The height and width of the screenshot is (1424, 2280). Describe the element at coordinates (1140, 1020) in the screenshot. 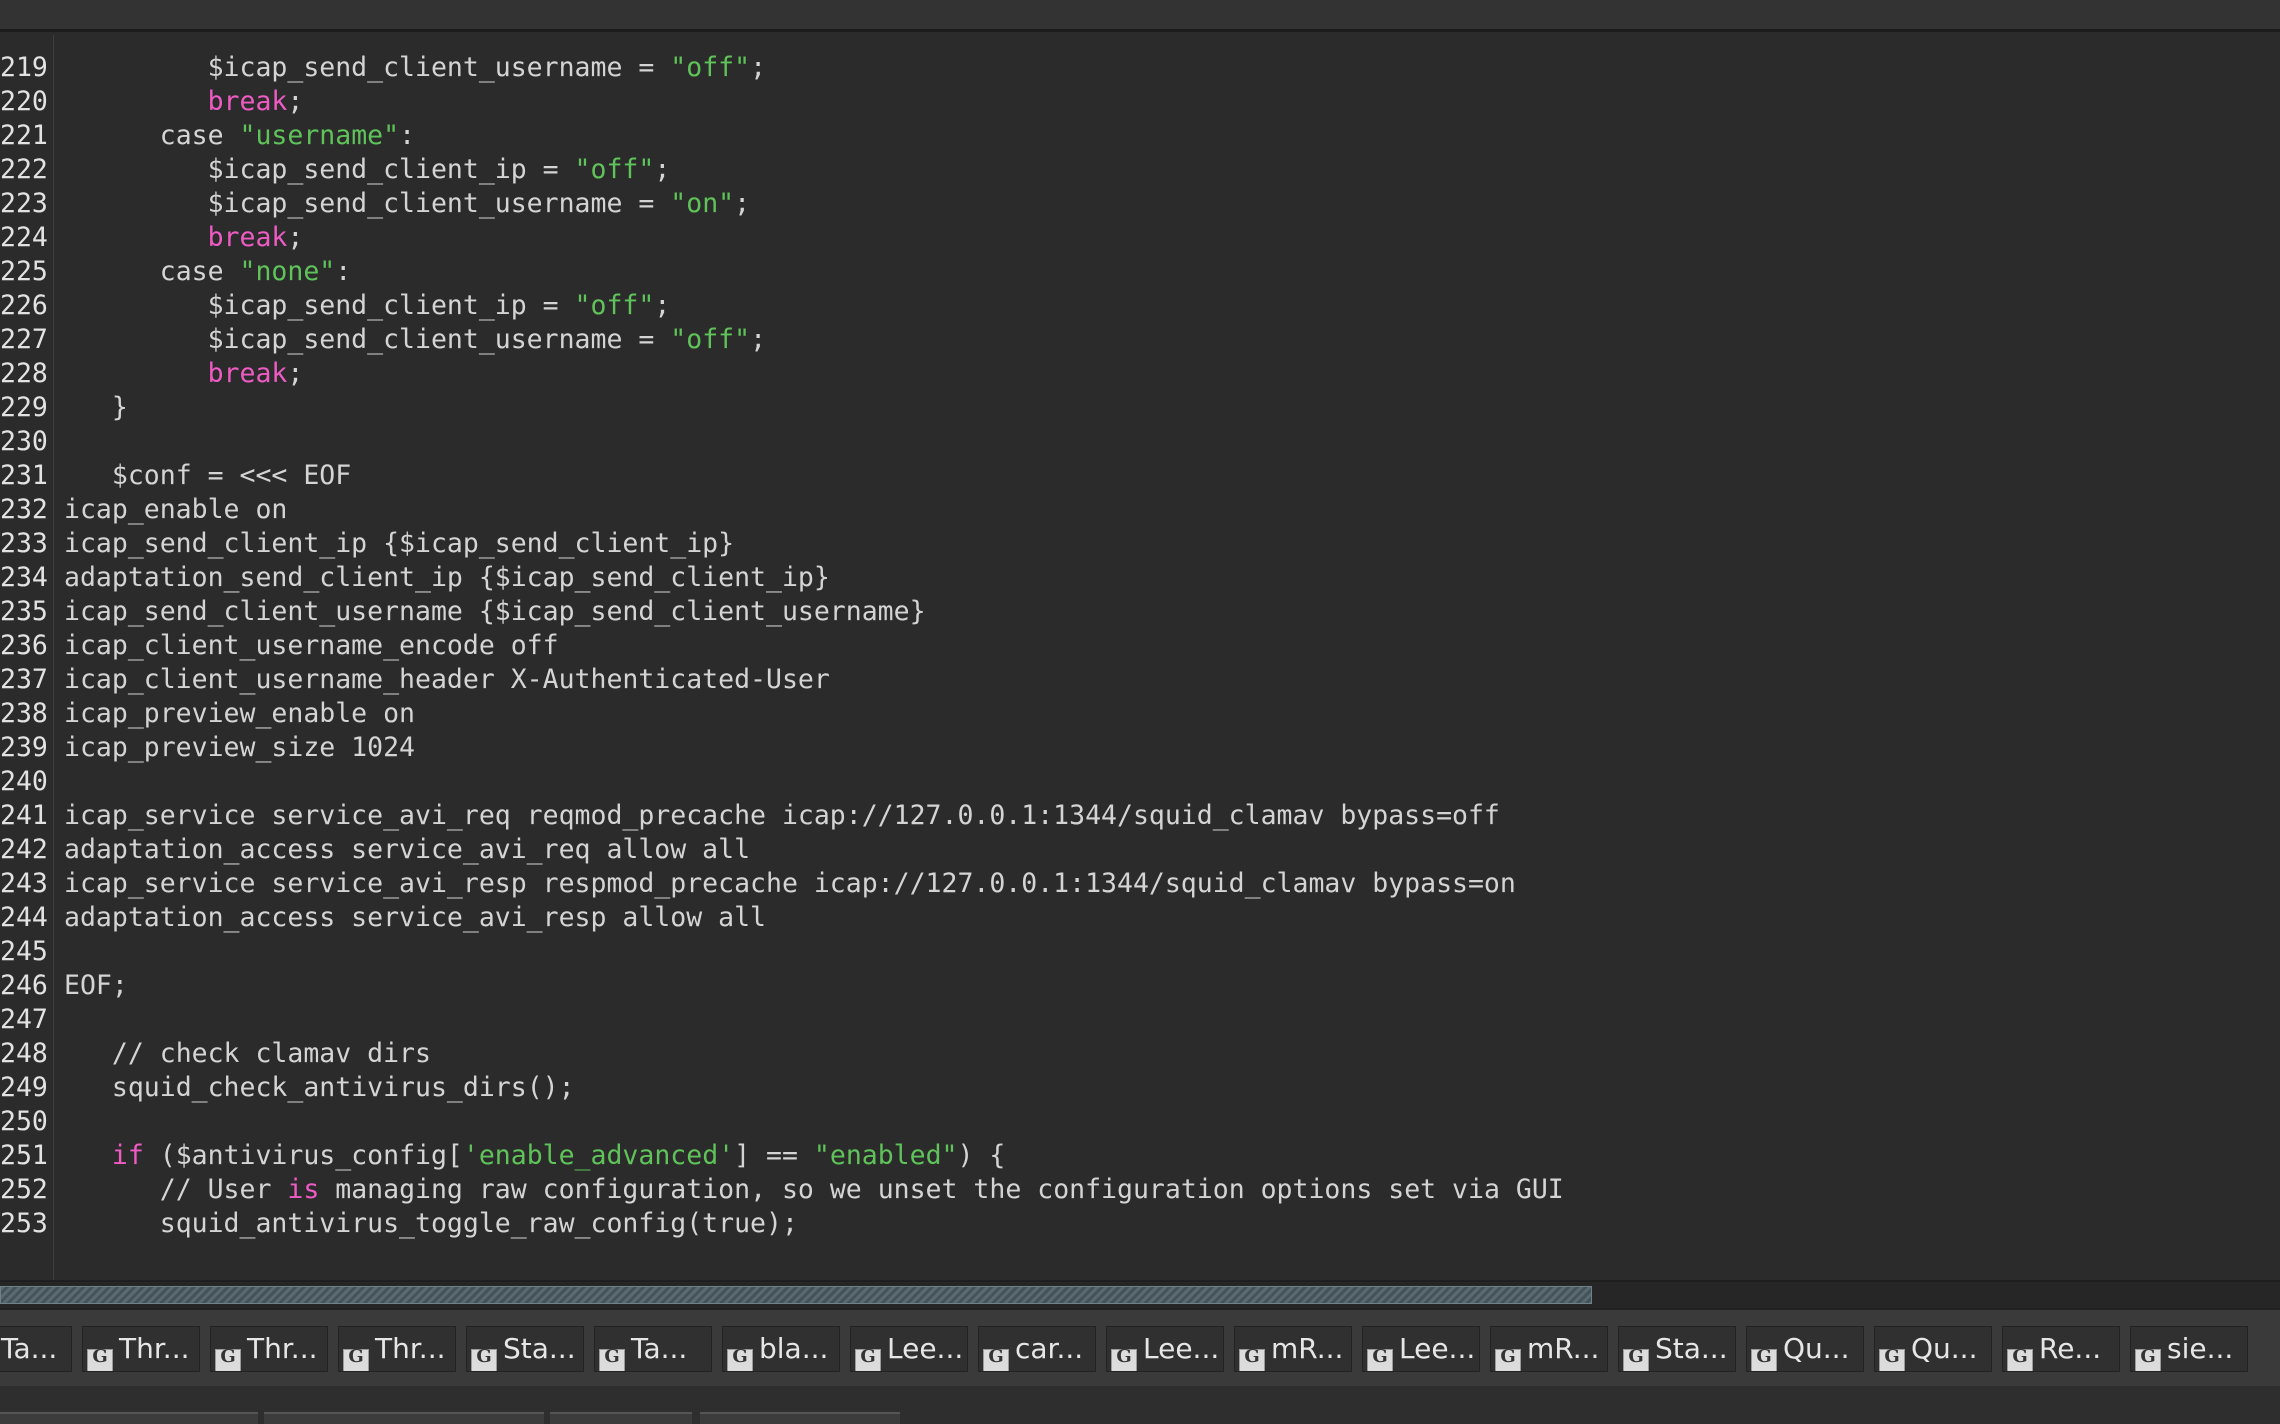

I see `code-line: 247` at that location.